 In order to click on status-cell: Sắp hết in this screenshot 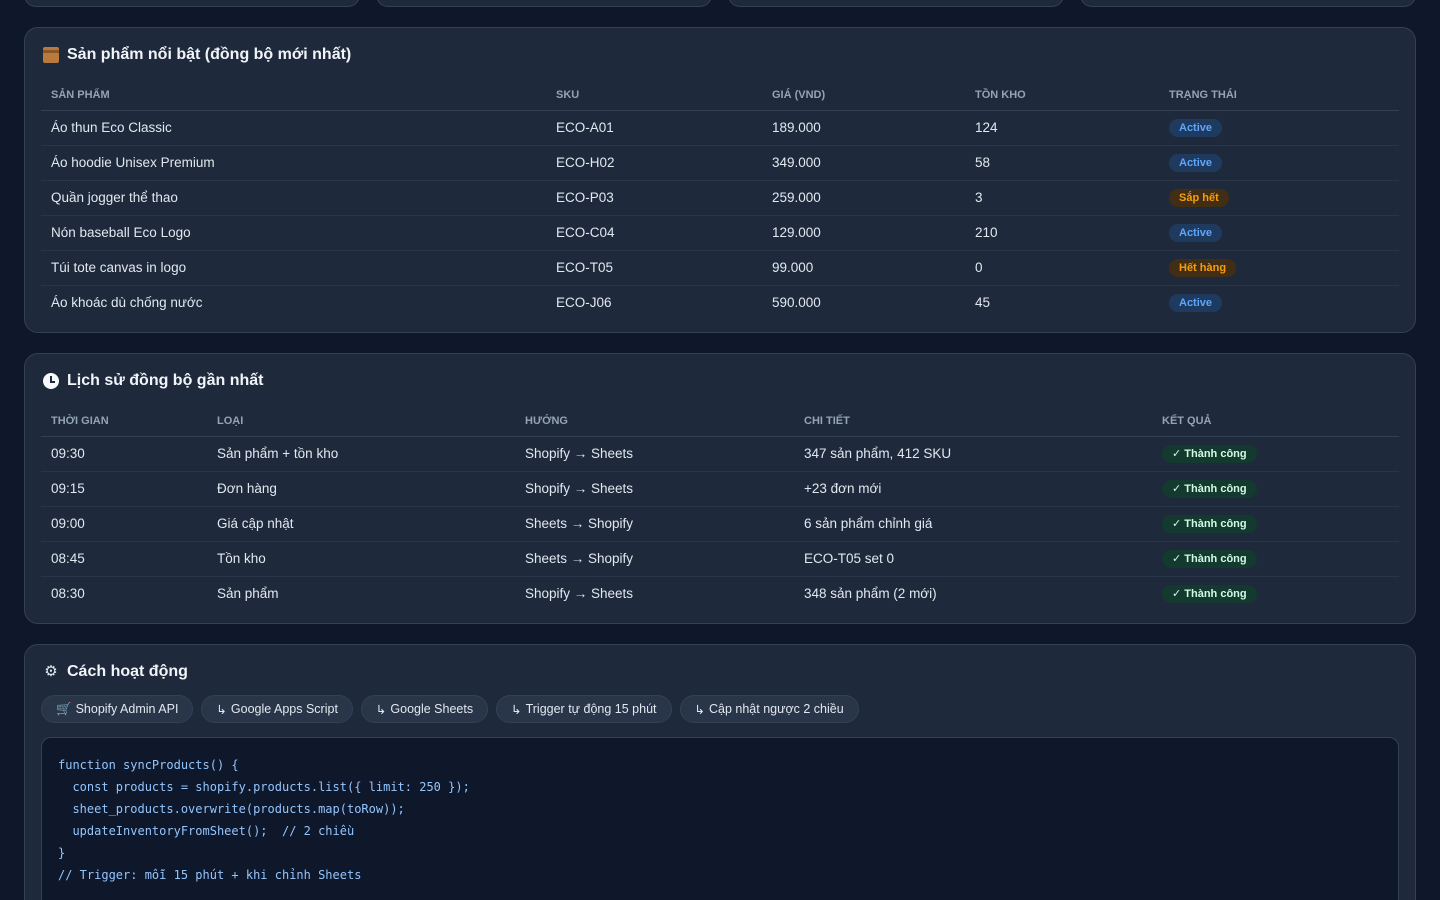, I will do `click(1279, 198)`.